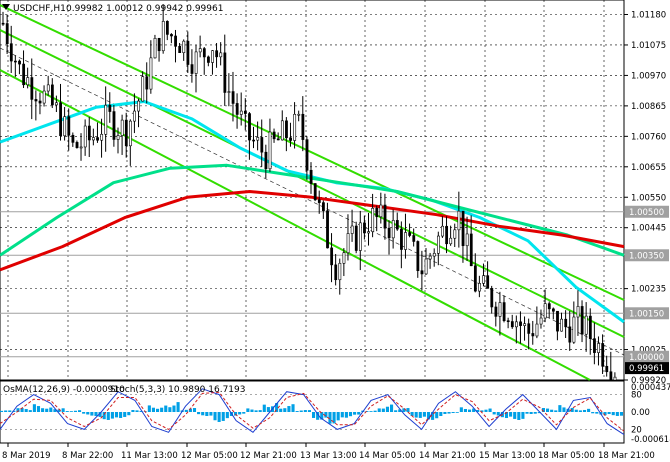  What do you see at coordinates (648, 16) in the screenshot?
I see `price-tick-label: 1.01180` at bounding box center [648, 16].